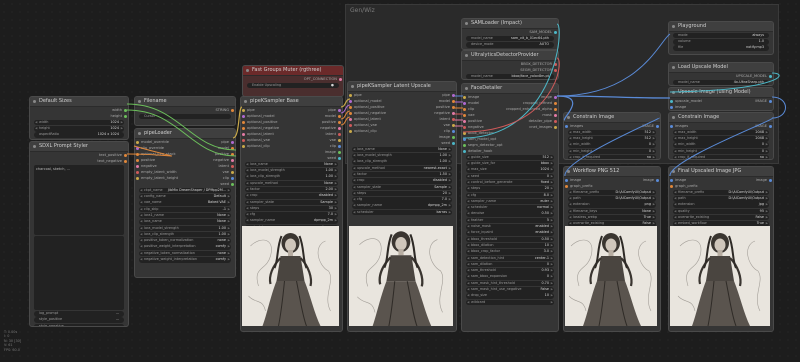 The width and height of the screenshot is (800, 362). What do you see at coordinates (185, 253) in the screenshot?
I see `widget-negative-token-normalization: ◀ negative_token_normalization none ▶` at bounding box center [185, 253].